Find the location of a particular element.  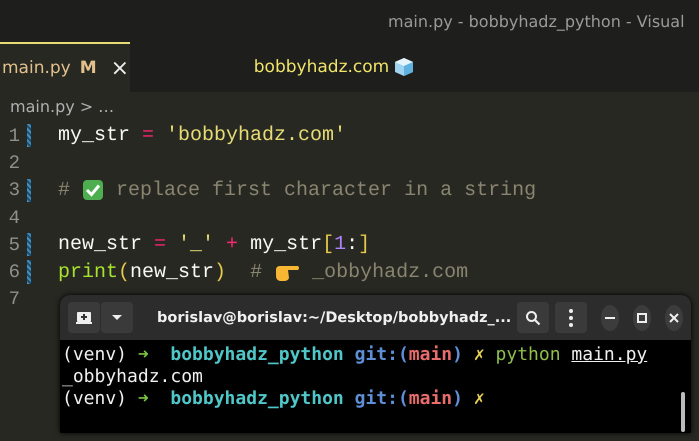

dropdown-button is located at coordinates (117, 317).